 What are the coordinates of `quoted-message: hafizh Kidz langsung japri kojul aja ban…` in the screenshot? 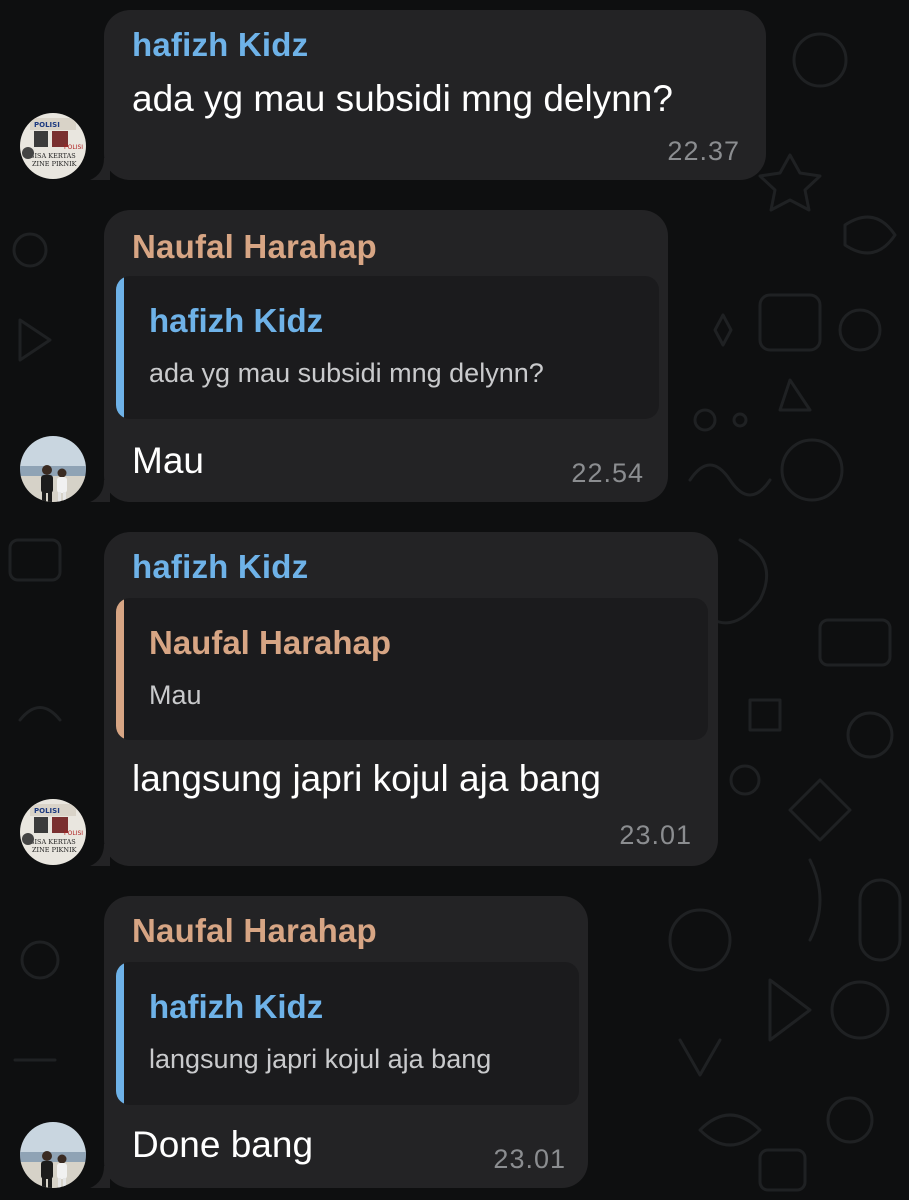 It's located at (347, 1033).